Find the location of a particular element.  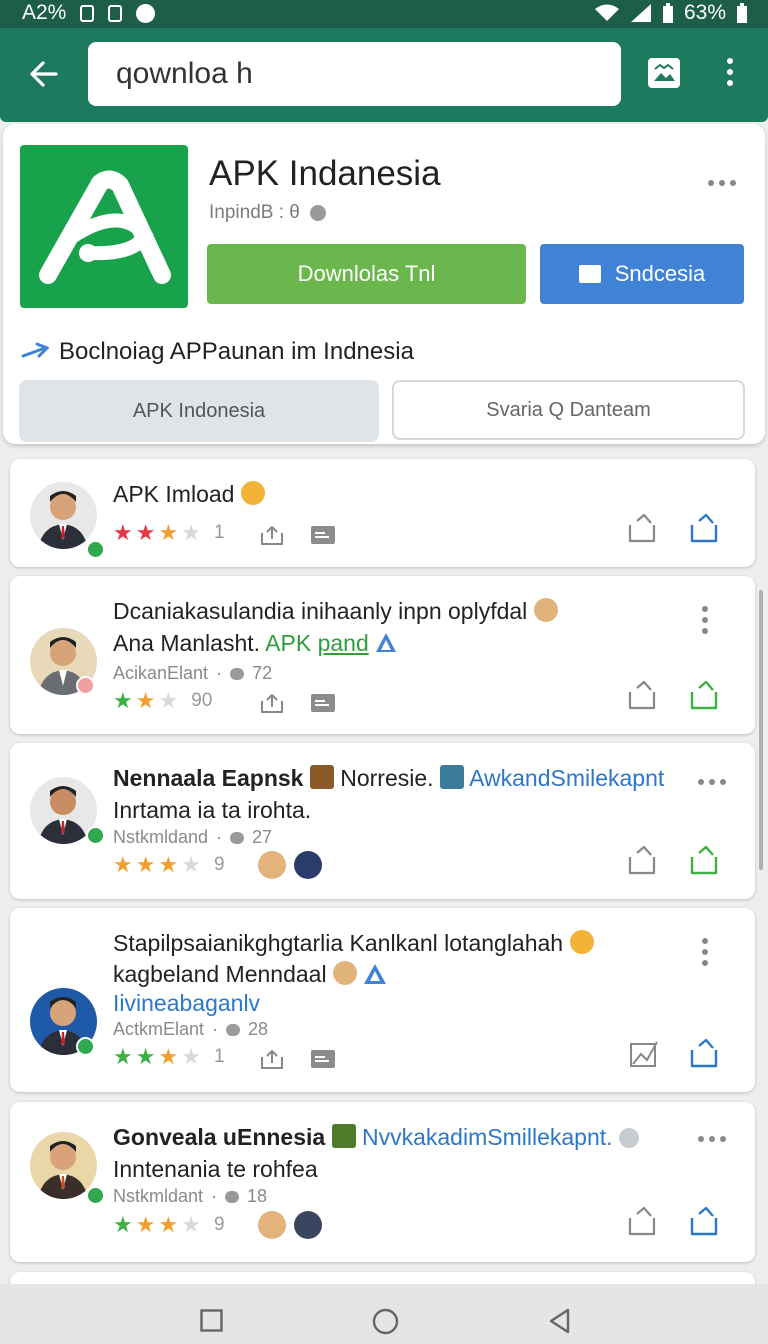

review-meta: ActkmElant · 28 is located at coordinates (191, 1029).